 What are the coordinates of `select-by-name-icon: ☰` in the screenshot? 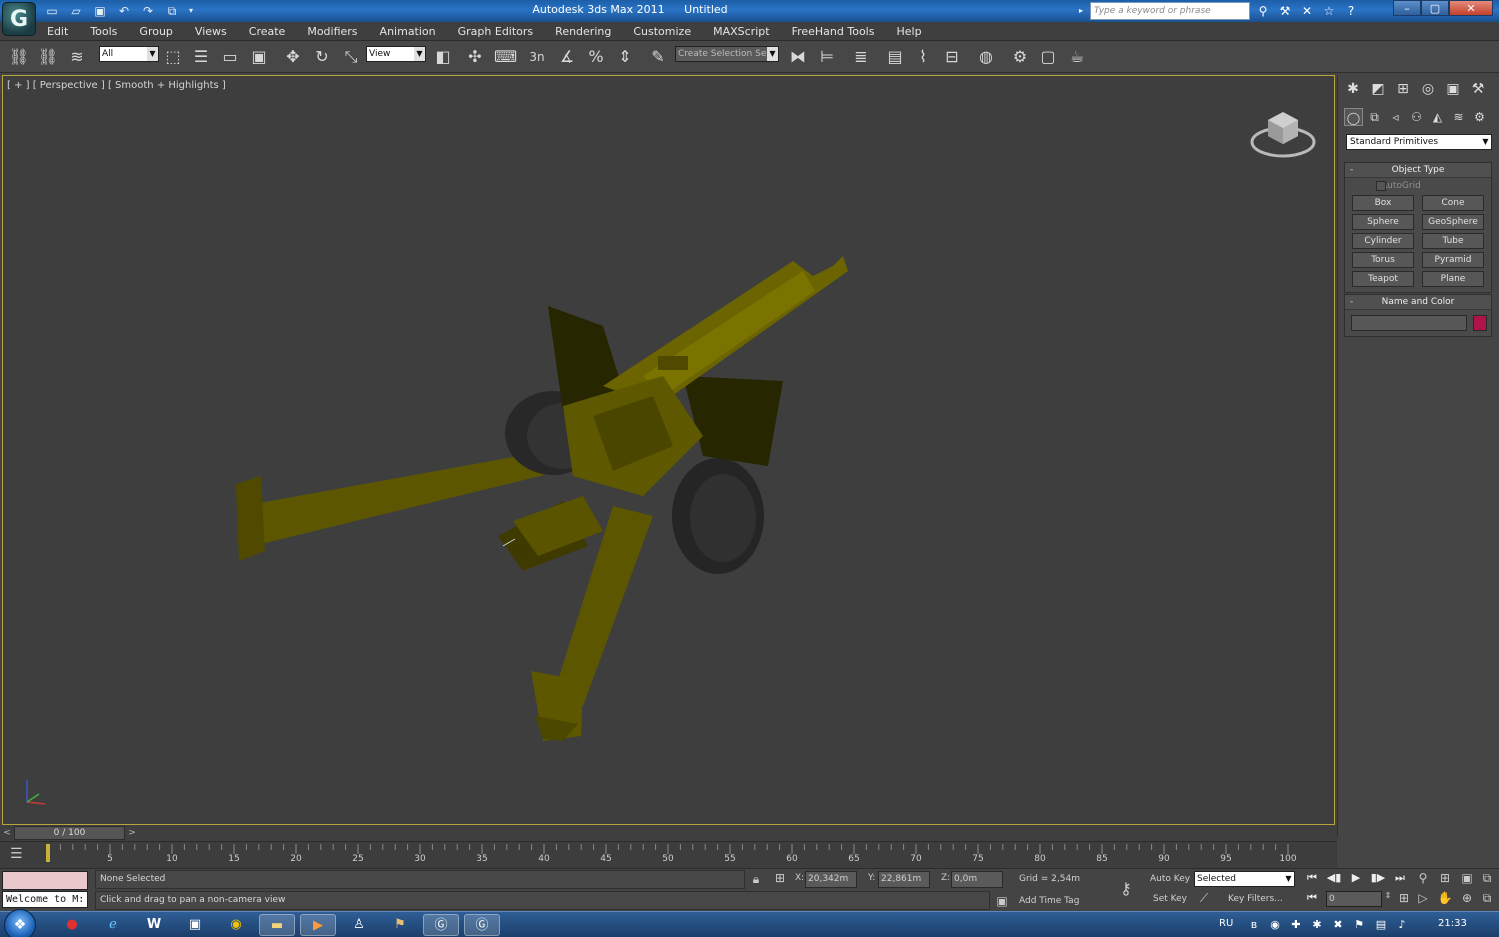 It's located at (201, 57).